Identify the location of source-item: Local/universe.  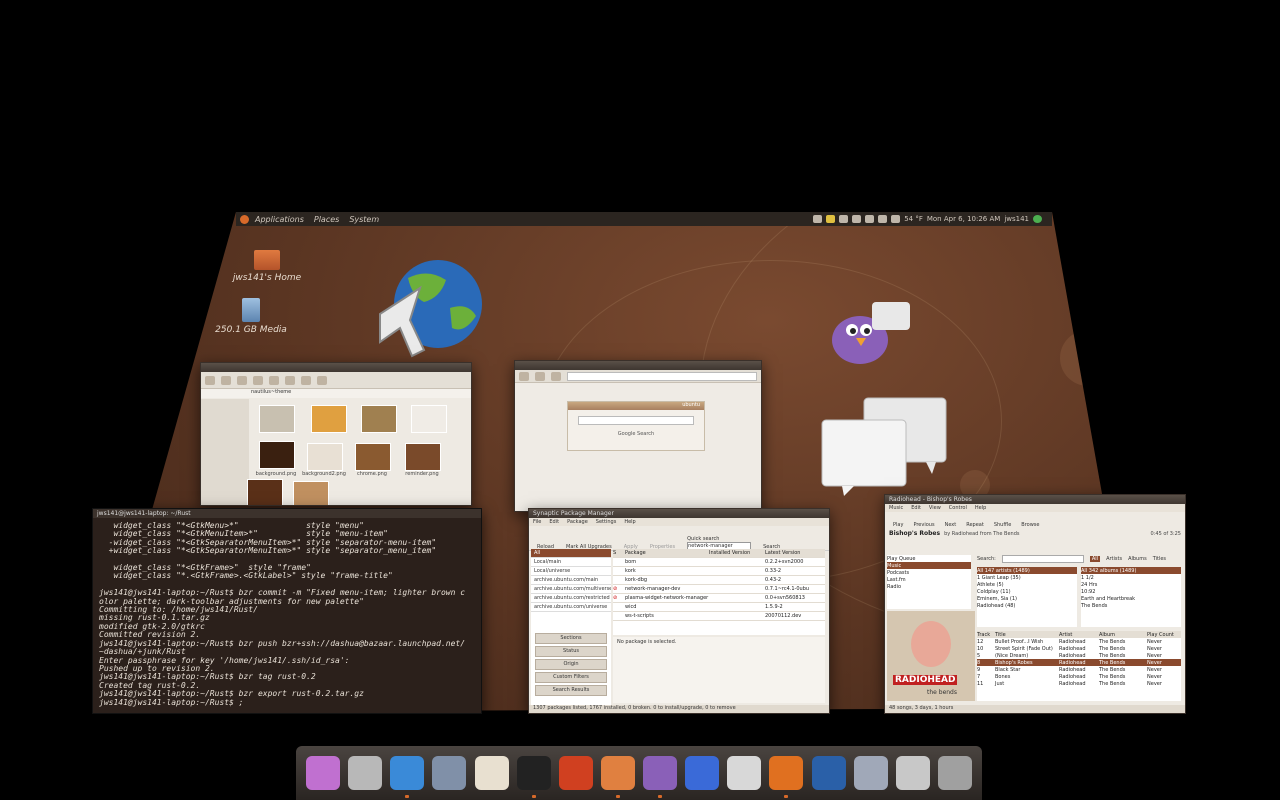
(571, 571).